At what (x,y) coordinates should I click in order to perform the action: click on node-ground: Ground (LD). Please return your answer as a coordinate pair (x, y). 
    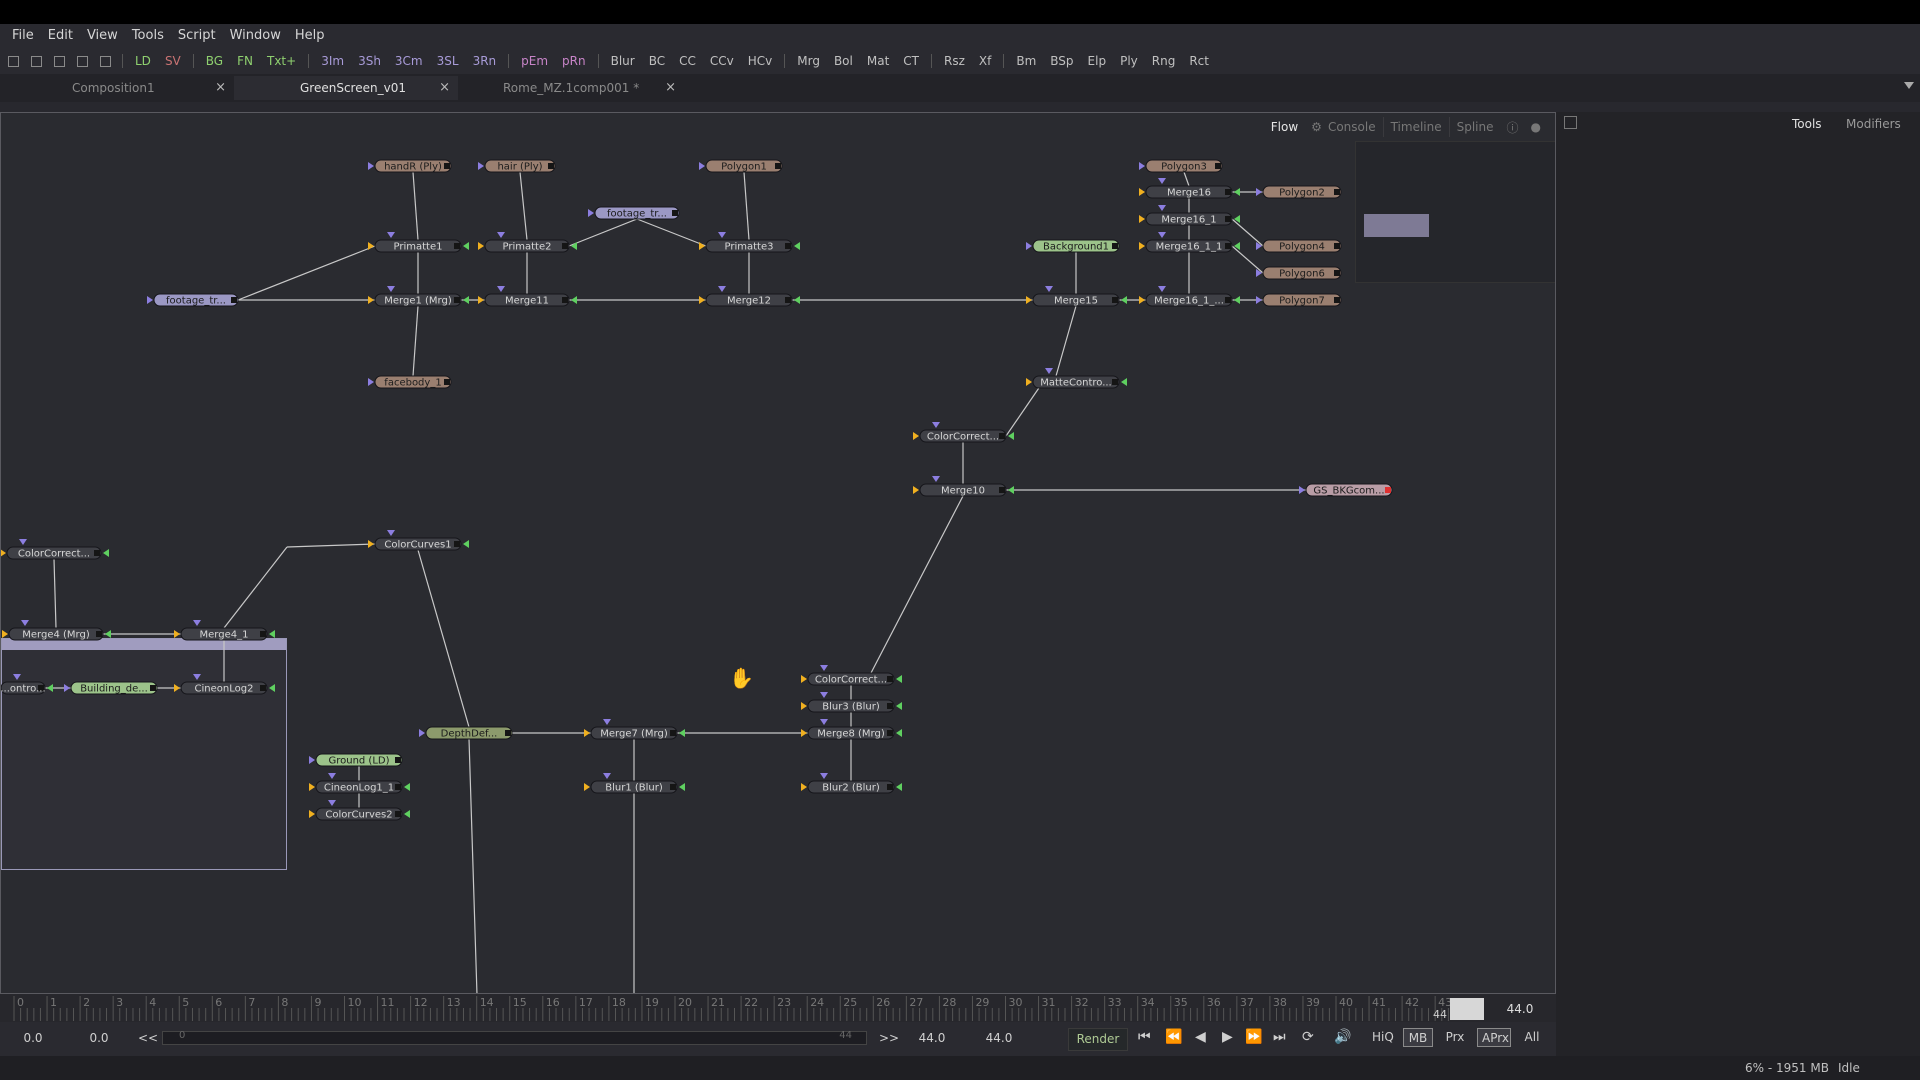
    Looking at the image, I should click on (356, 760).